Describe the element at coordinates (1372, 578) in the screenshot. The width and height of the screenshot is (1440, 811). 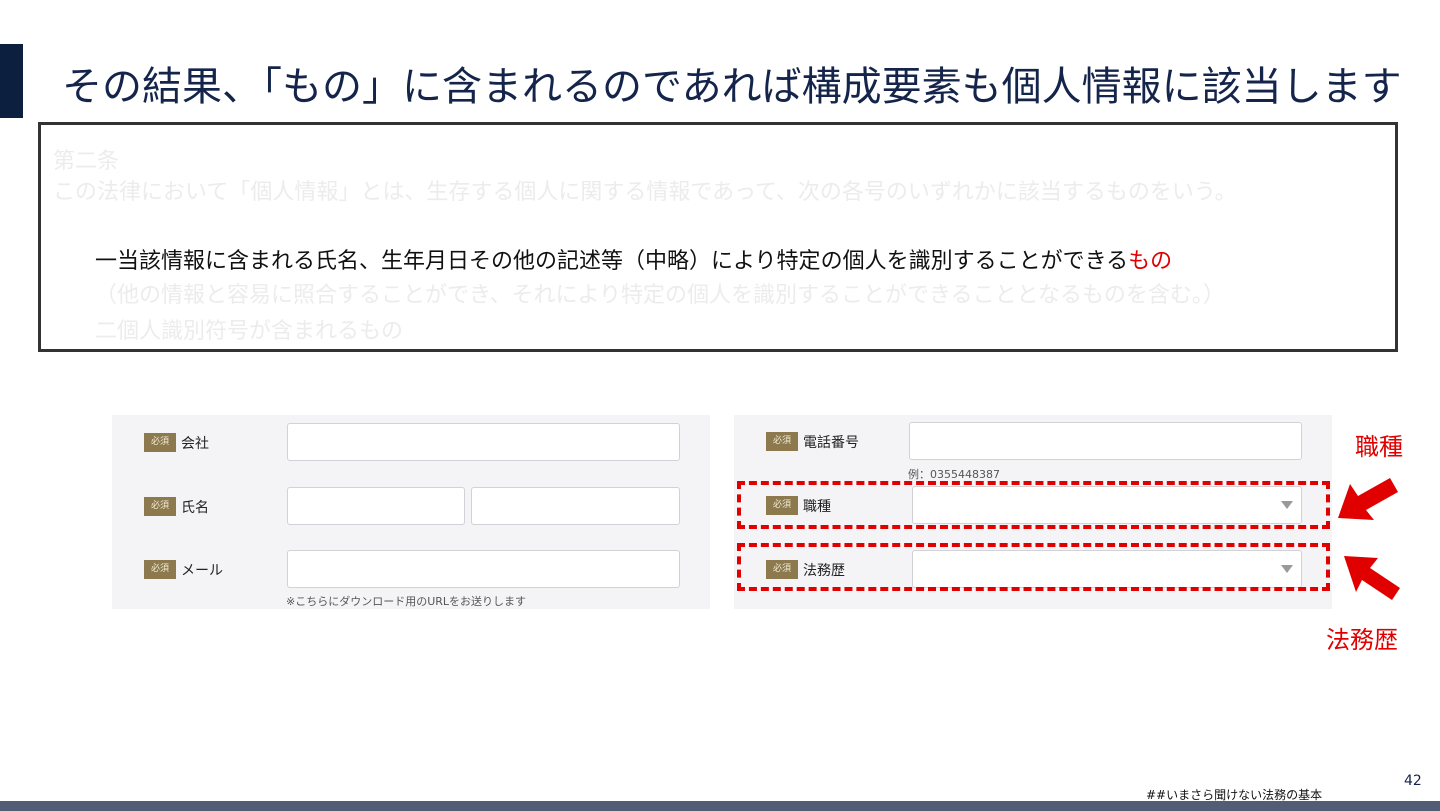
I see `arrow-left-up-icon` at that location.